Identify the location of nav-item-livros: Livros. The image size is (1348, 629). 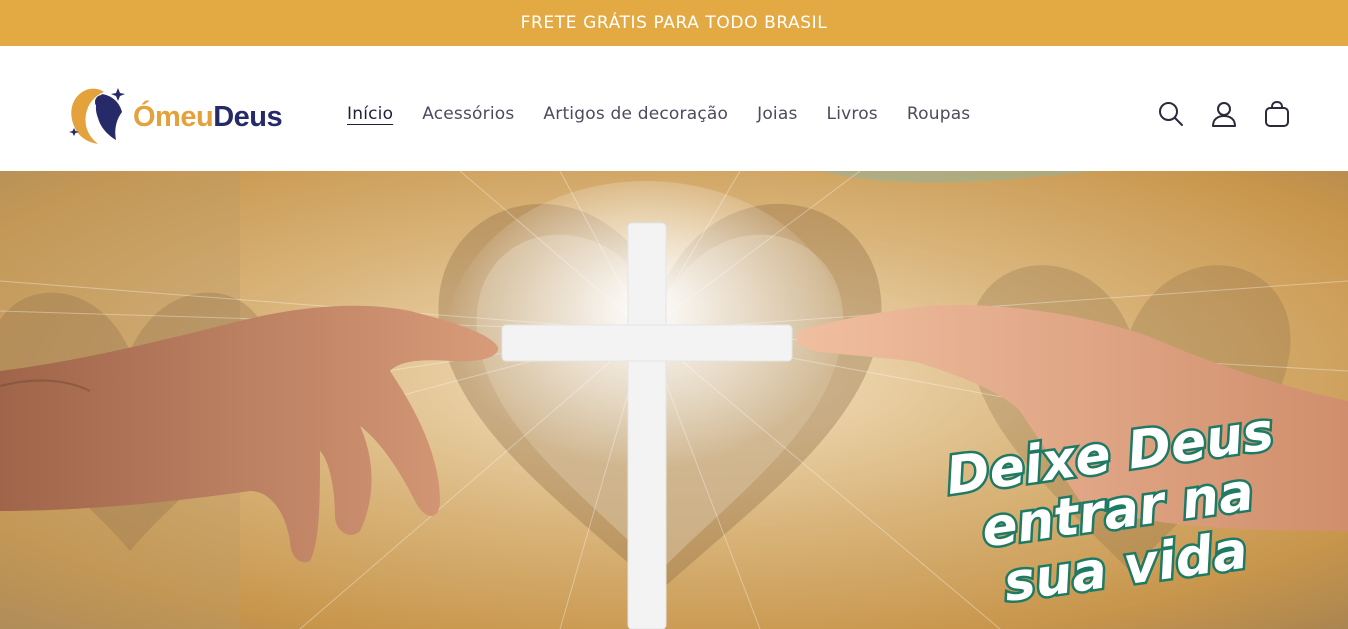
(852, 114).